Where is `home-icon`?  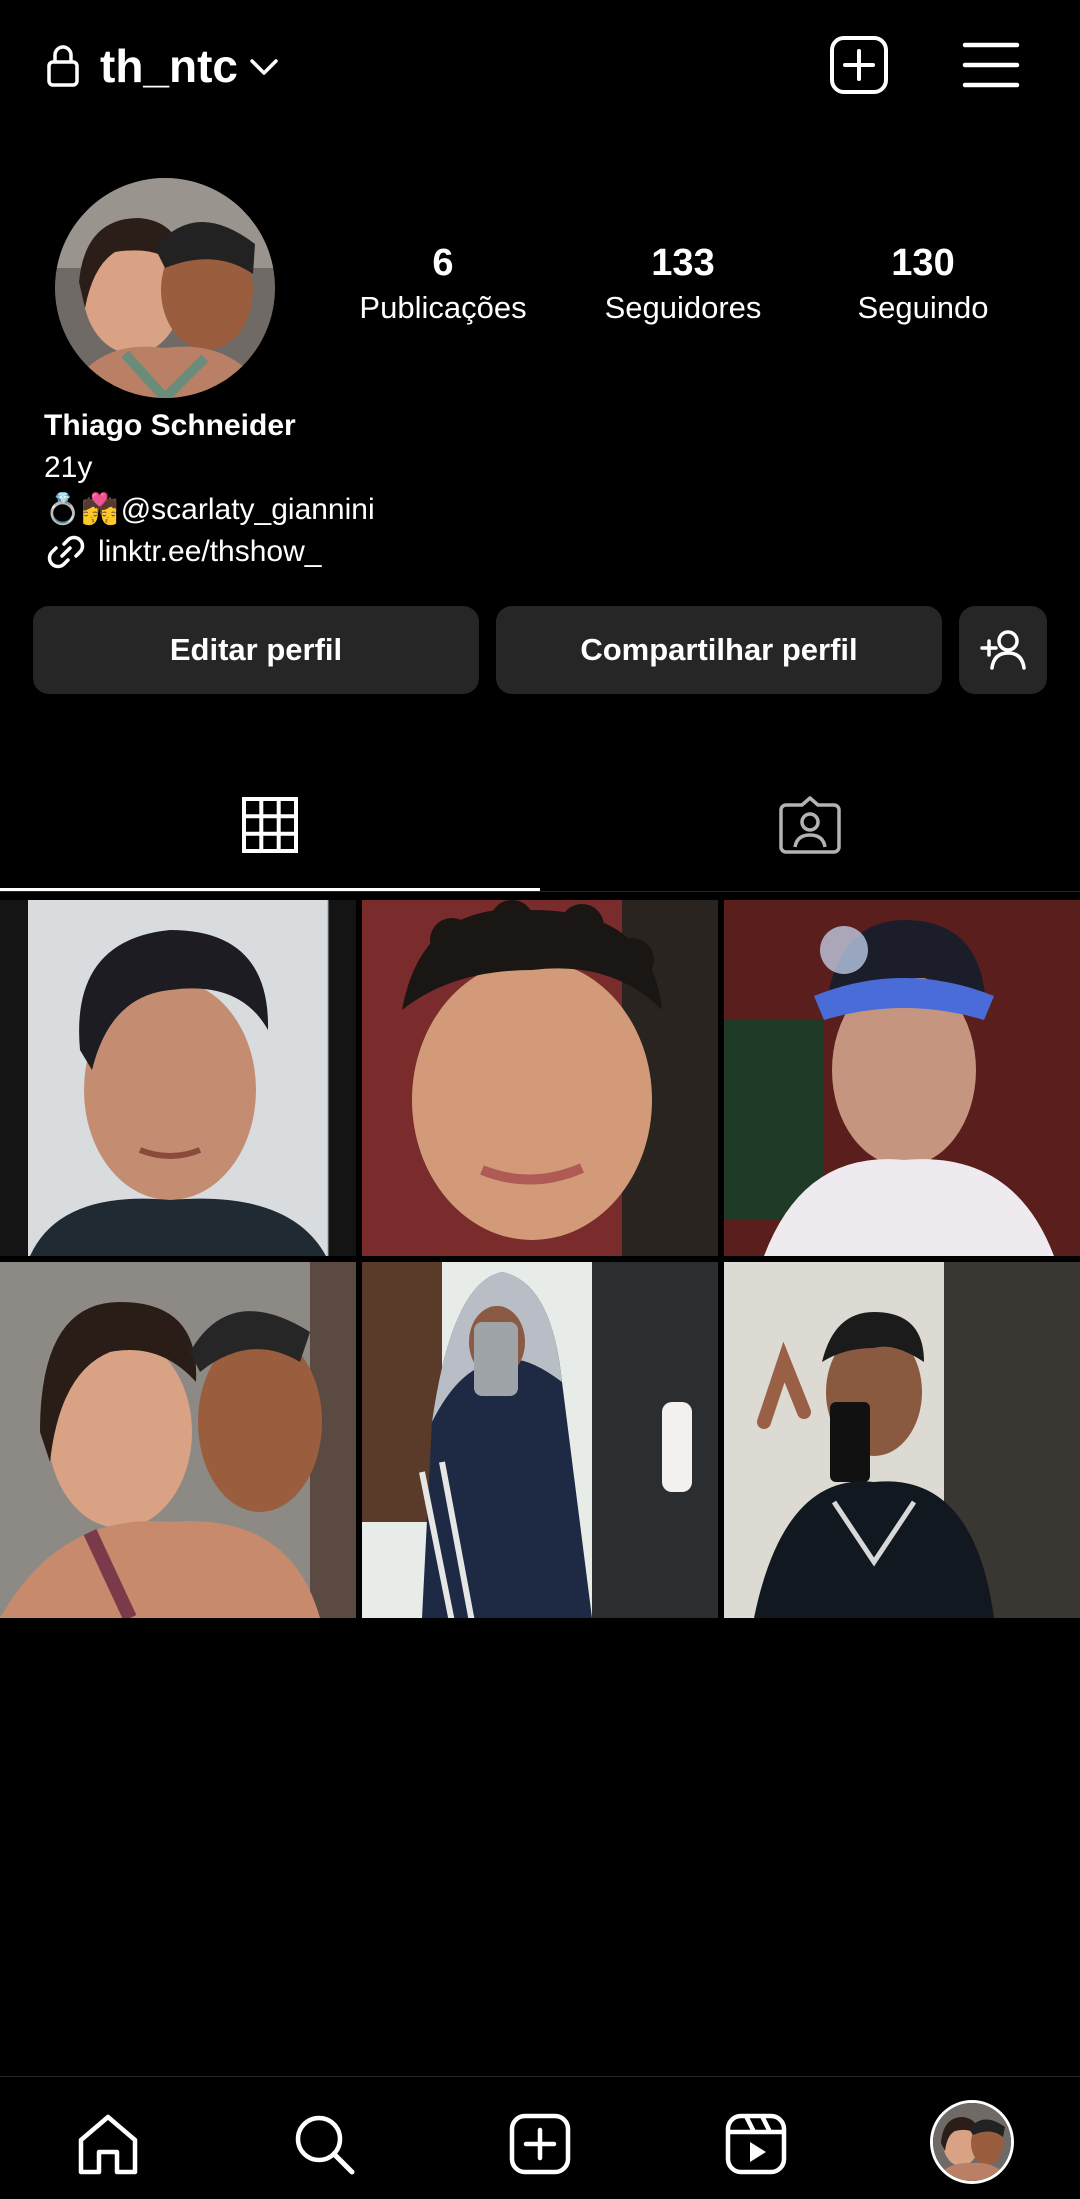
home-icon is located at coordinates (108, 2144).